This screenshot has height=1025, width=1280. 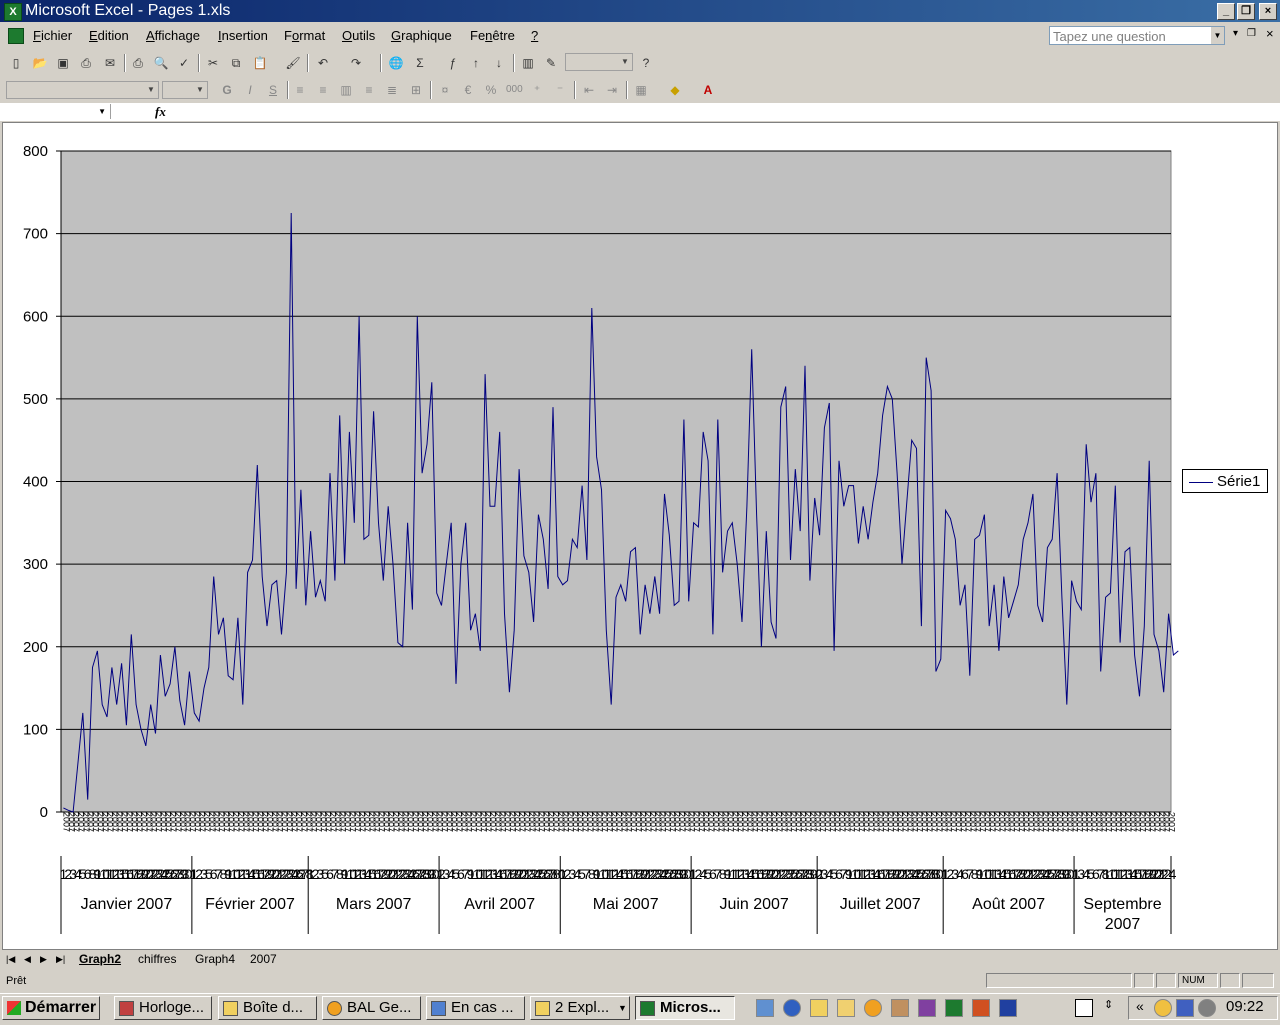 I want to click on chart-wizard-icon: ▥, so click(x=528, y=63).